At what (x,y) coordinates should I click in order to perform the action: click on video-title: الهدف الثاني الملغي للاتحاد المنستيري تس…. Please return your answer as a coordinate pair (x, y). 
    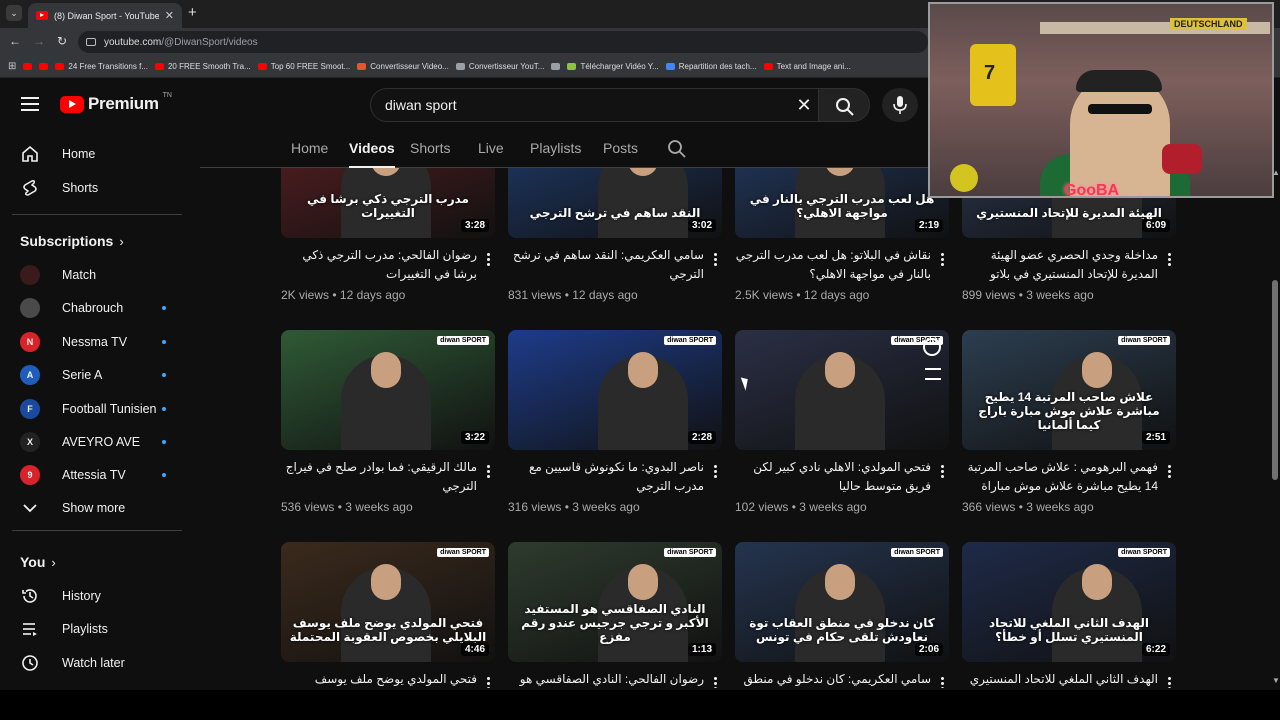
    Looking at the image, I should click on (1060, 679).